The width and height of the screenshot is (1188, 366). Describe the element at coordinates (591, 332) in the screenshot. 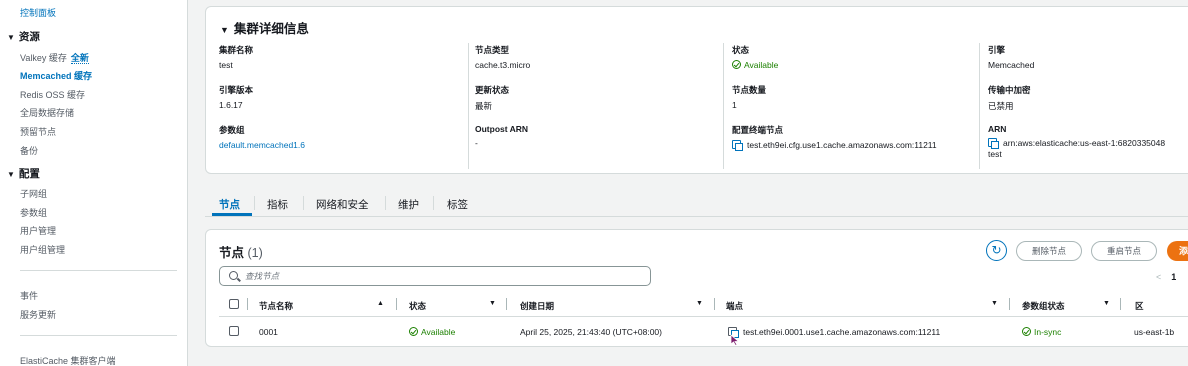

I see `cell-created: April 25, 2025, 21:43:40 (UTC+08:00)` at that location.